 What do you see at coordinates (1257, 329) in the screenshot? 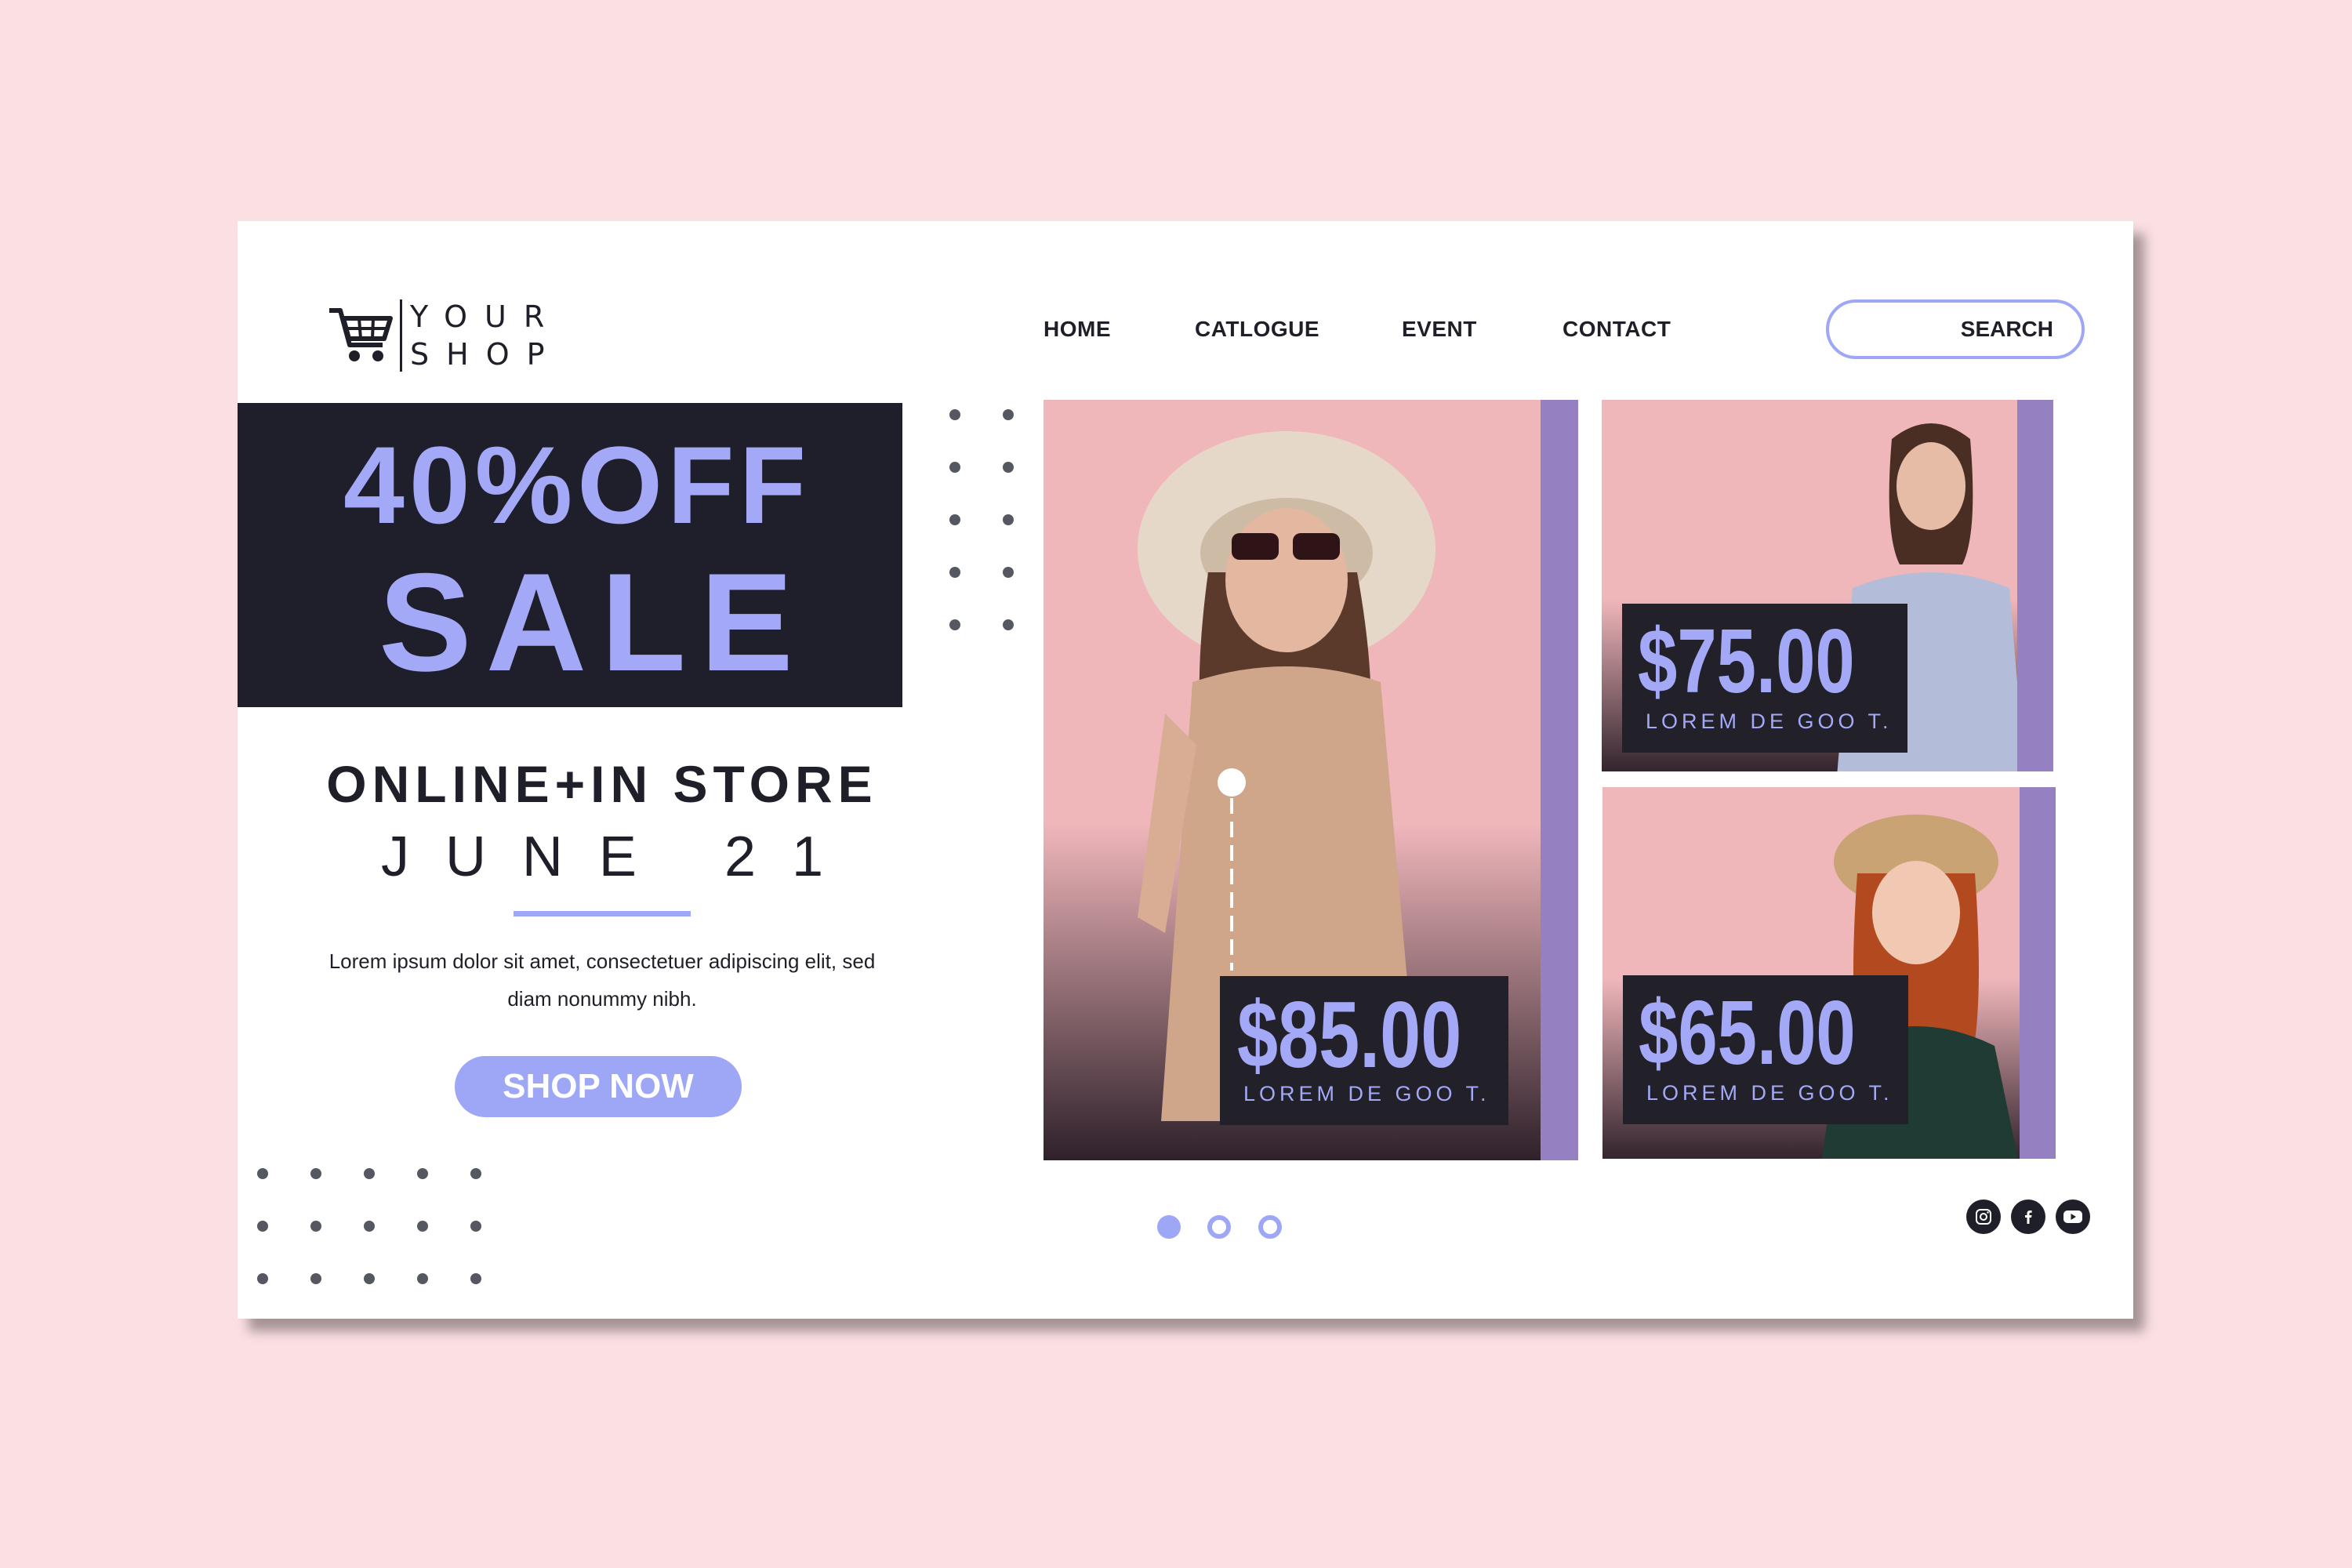
I see `nav-catalogue: CATLOGUE` at bounding box center [1257, 329].